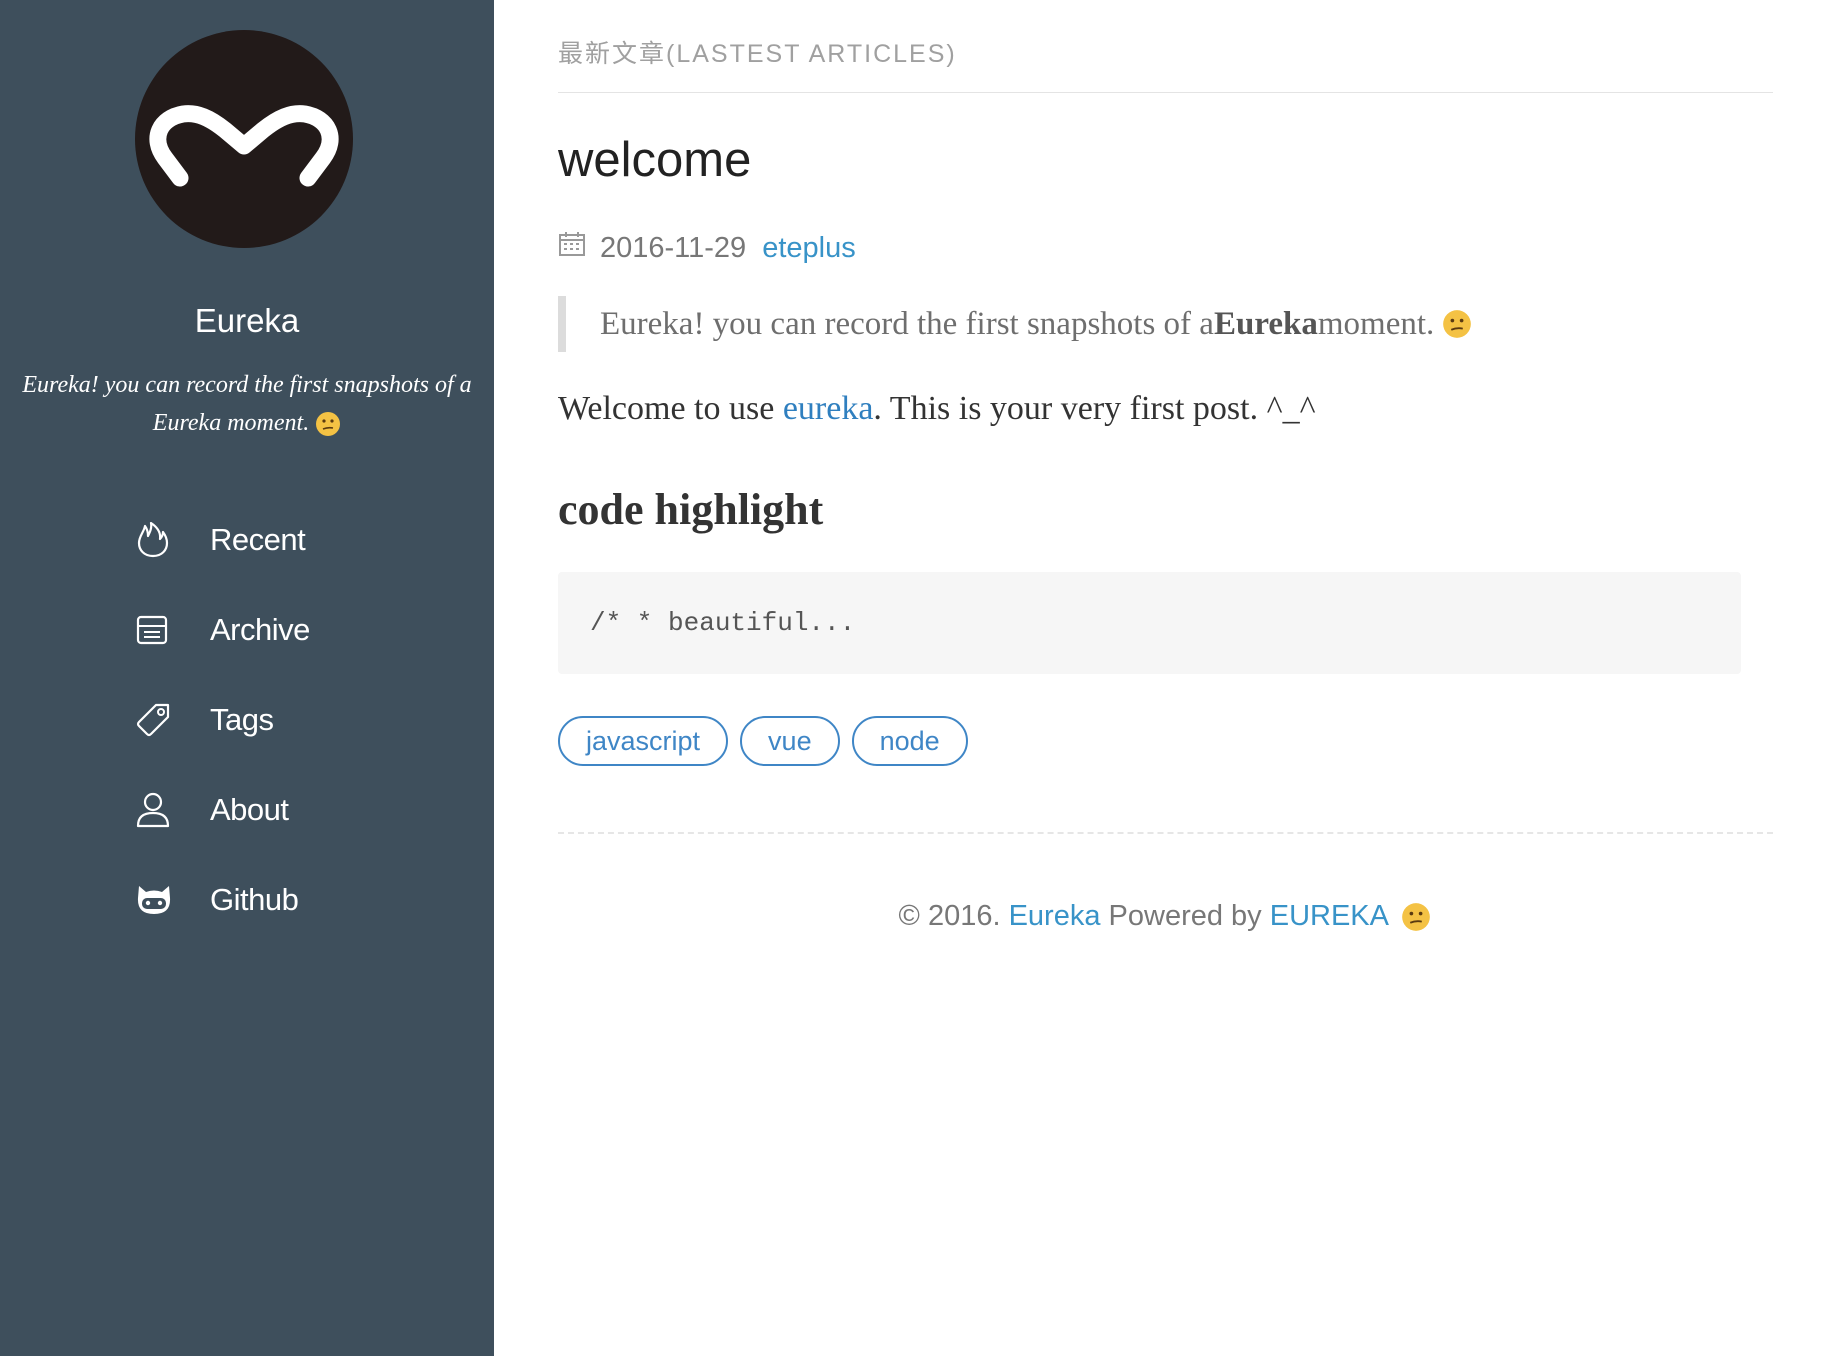 The image size is (1836, 1356). What do you see at coordinates (244, 146) in the screenshot?
I see `logo-icon` at bounding box center [244, 146].